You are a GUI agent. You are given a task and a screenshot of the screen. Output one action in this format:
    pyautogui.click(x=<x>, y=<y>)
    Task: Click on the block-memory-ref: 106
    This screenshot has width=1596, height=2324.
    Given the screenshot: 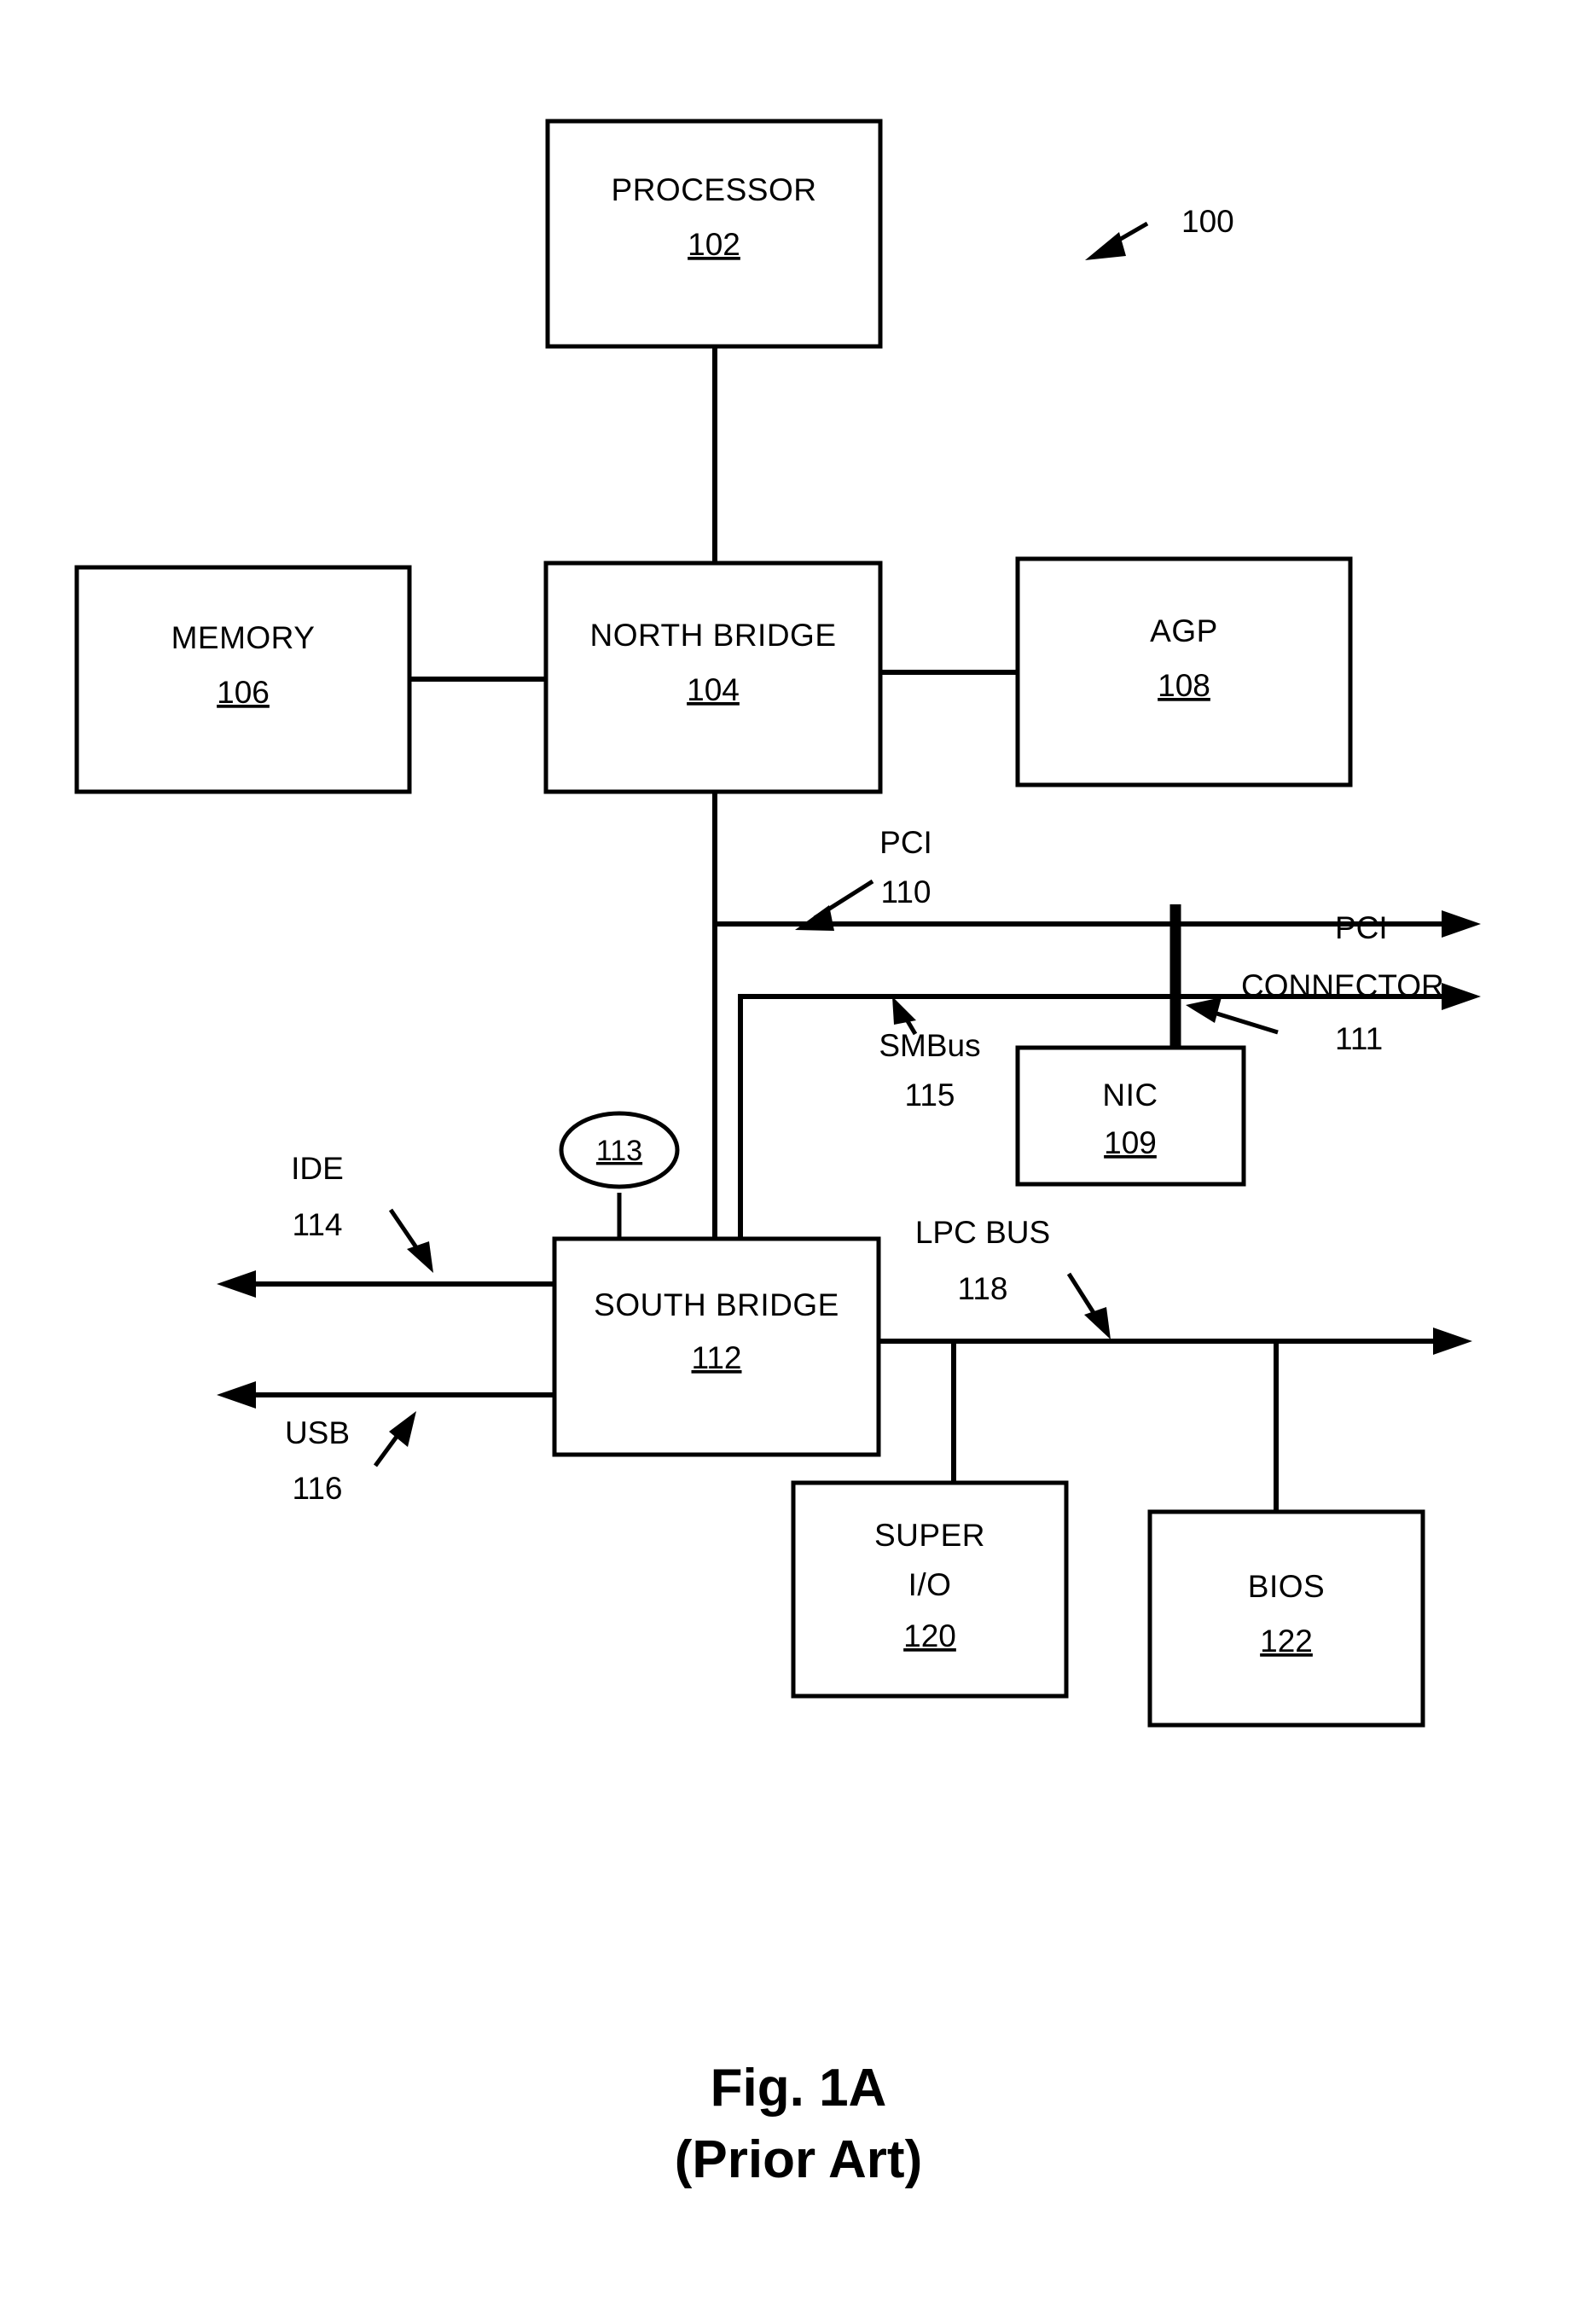 What is the action you would take?
    pyautogui.click(x=244, y=692)
    